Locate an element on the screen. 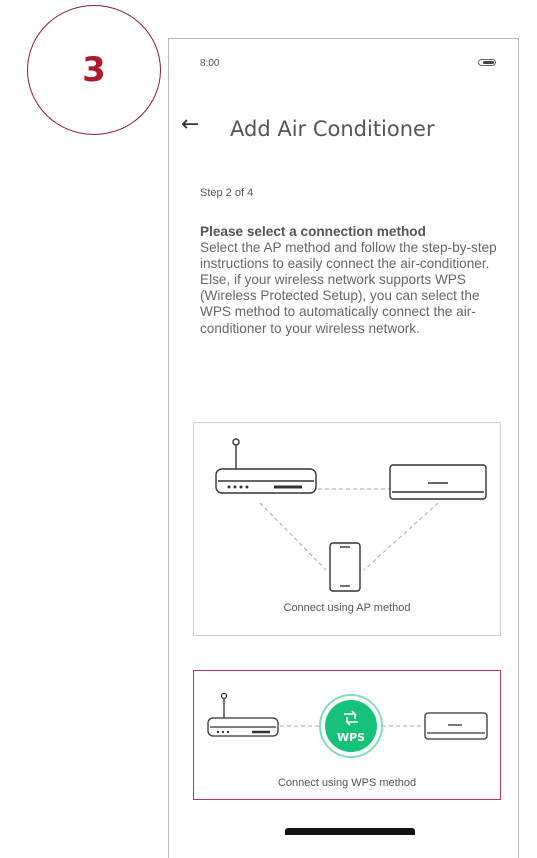 This screenshot has height=858, width=537. status-time: 8:00 is located at coordinates (210, 63).